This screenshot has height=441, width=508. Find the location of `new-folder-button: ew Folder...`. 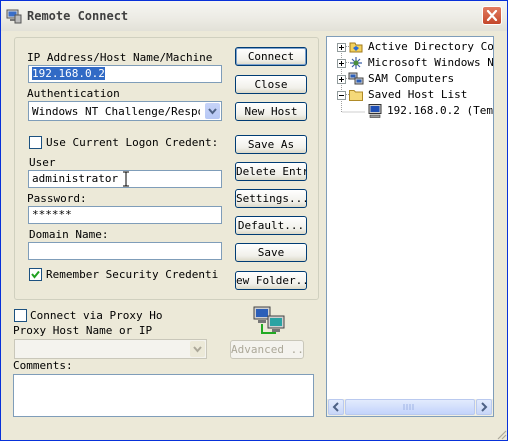

new-folder-button: ew Folder... is located at coordinates (271, 280).